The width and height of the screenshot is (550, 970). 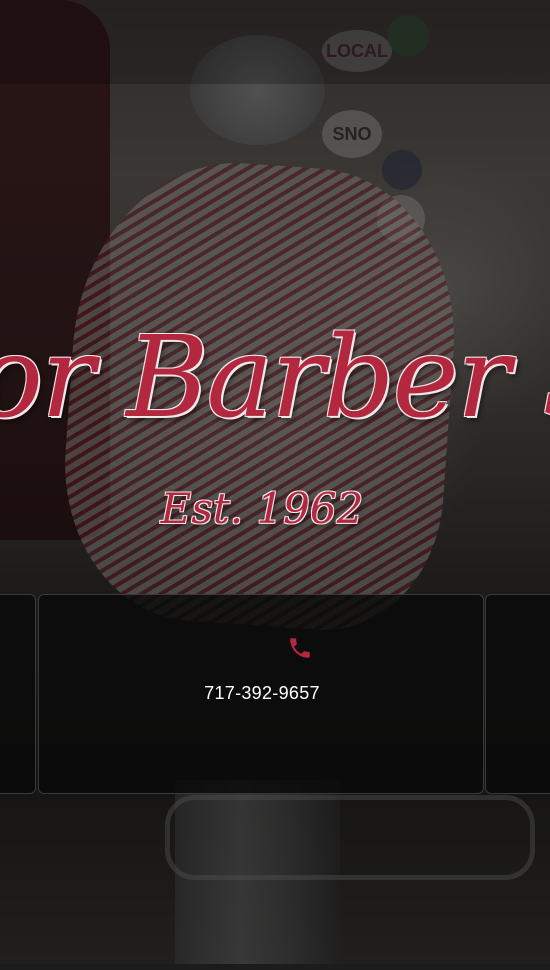 What do you see at coordinates (300, 648) in the screenshot?
I see `phone-icon` at bounding box center [300, 648].